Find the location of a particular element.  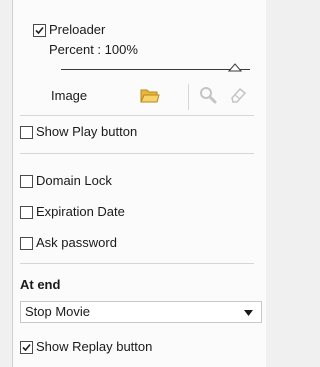

percent-label: Percent : 100% is located at coordinates (93, 49).